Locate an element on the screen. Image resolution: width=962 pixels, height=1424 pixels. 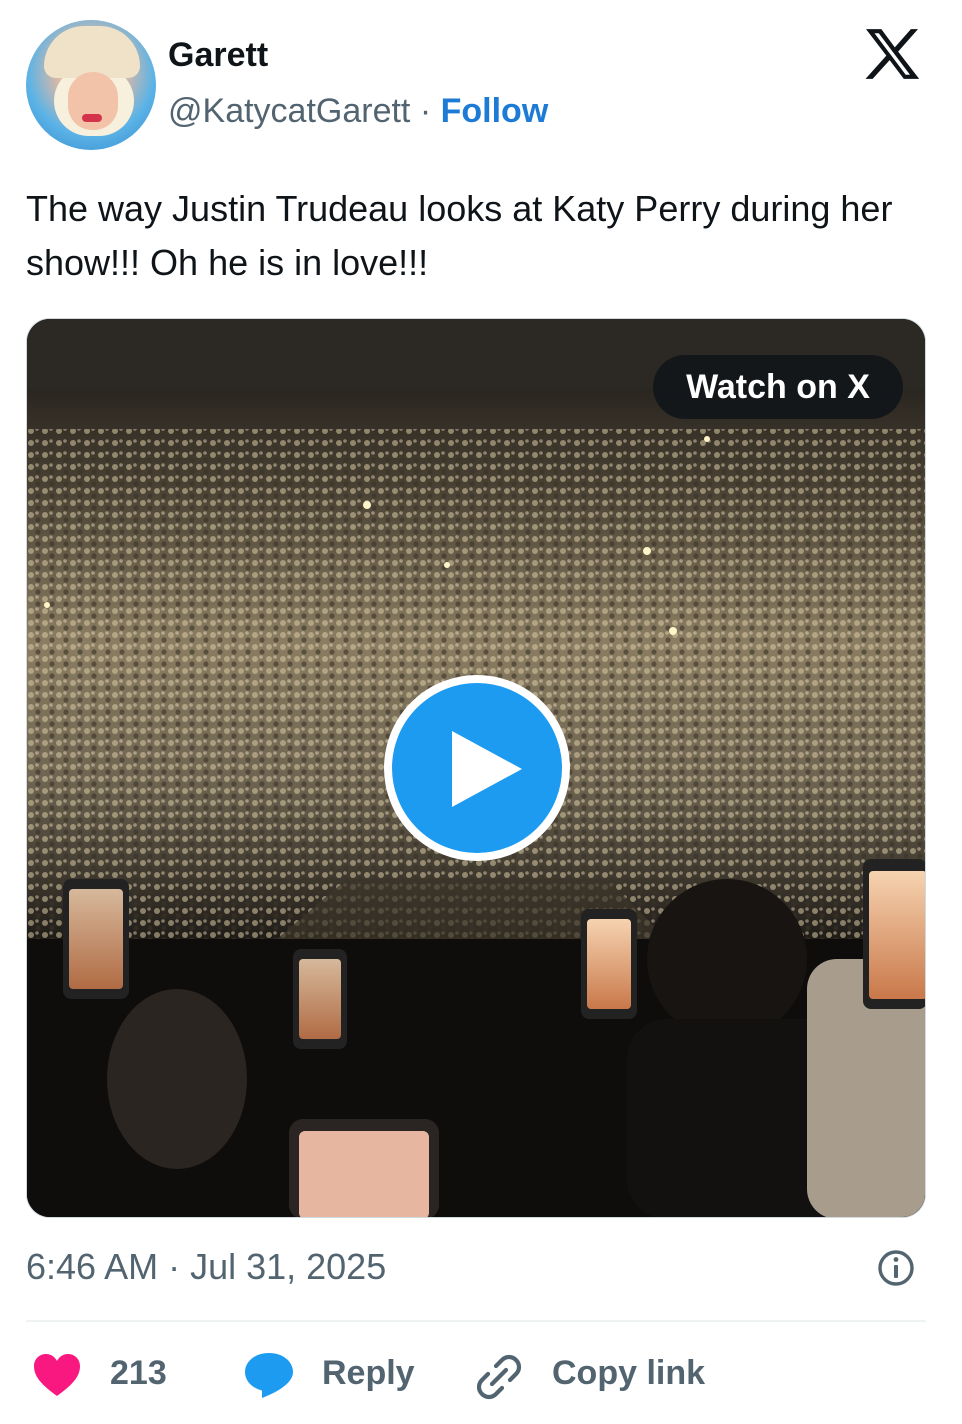
action-bar: 213 Reply Copy link is located at coordinates (481, 1376).